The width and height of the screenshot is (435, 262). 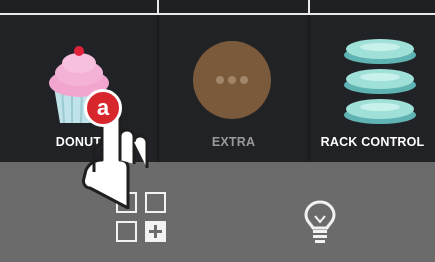 I want to click on lightbulb-icon, so click(x=320, y=221).